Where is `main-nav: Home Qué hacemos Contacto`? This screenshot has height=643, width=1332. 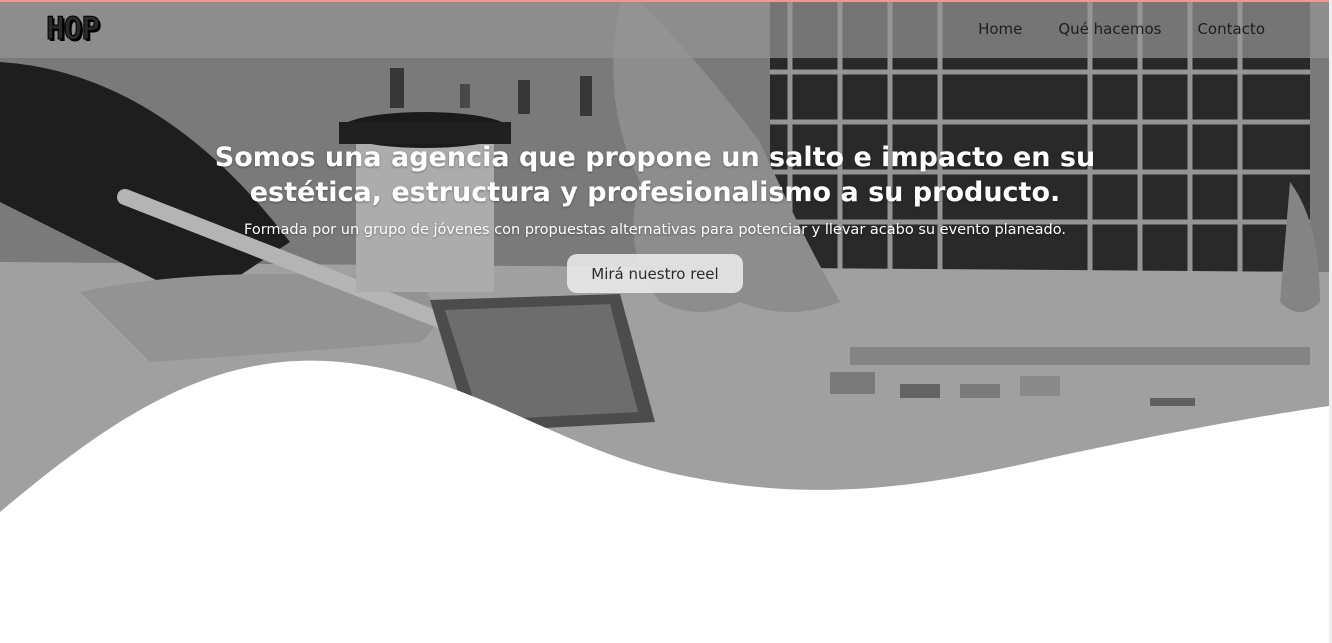 main-nav: Home Qué hacemos Contacto is located at coordinates (1121, 29).